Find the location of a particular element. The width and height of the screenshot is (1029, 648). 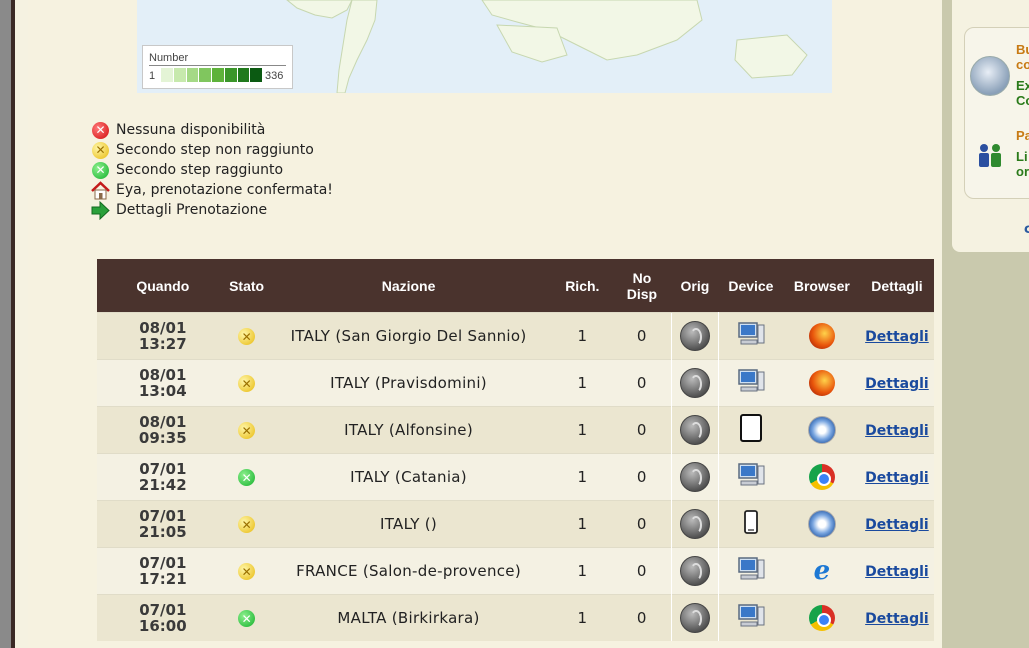

col-not-available-line1: No is located at coordinates (642, 277).